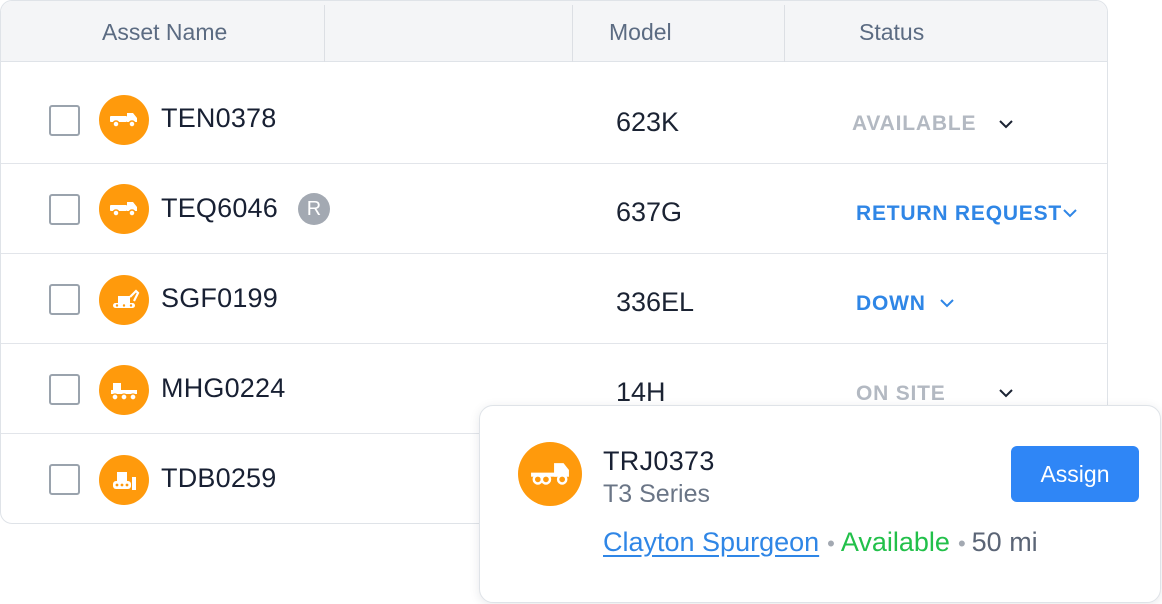 The image size is (1162, 604). Describe the element at coordinates (649, 212) in the screenshot. I see `asset-model: 637G` at that location.